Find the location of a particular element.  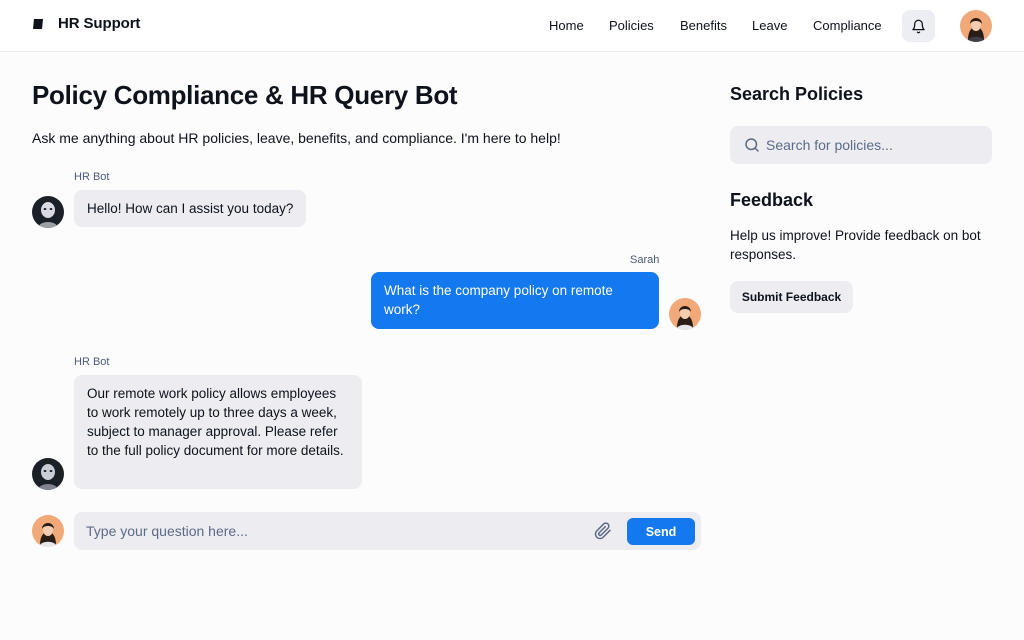

message-input is located at coordinates (329, 531).